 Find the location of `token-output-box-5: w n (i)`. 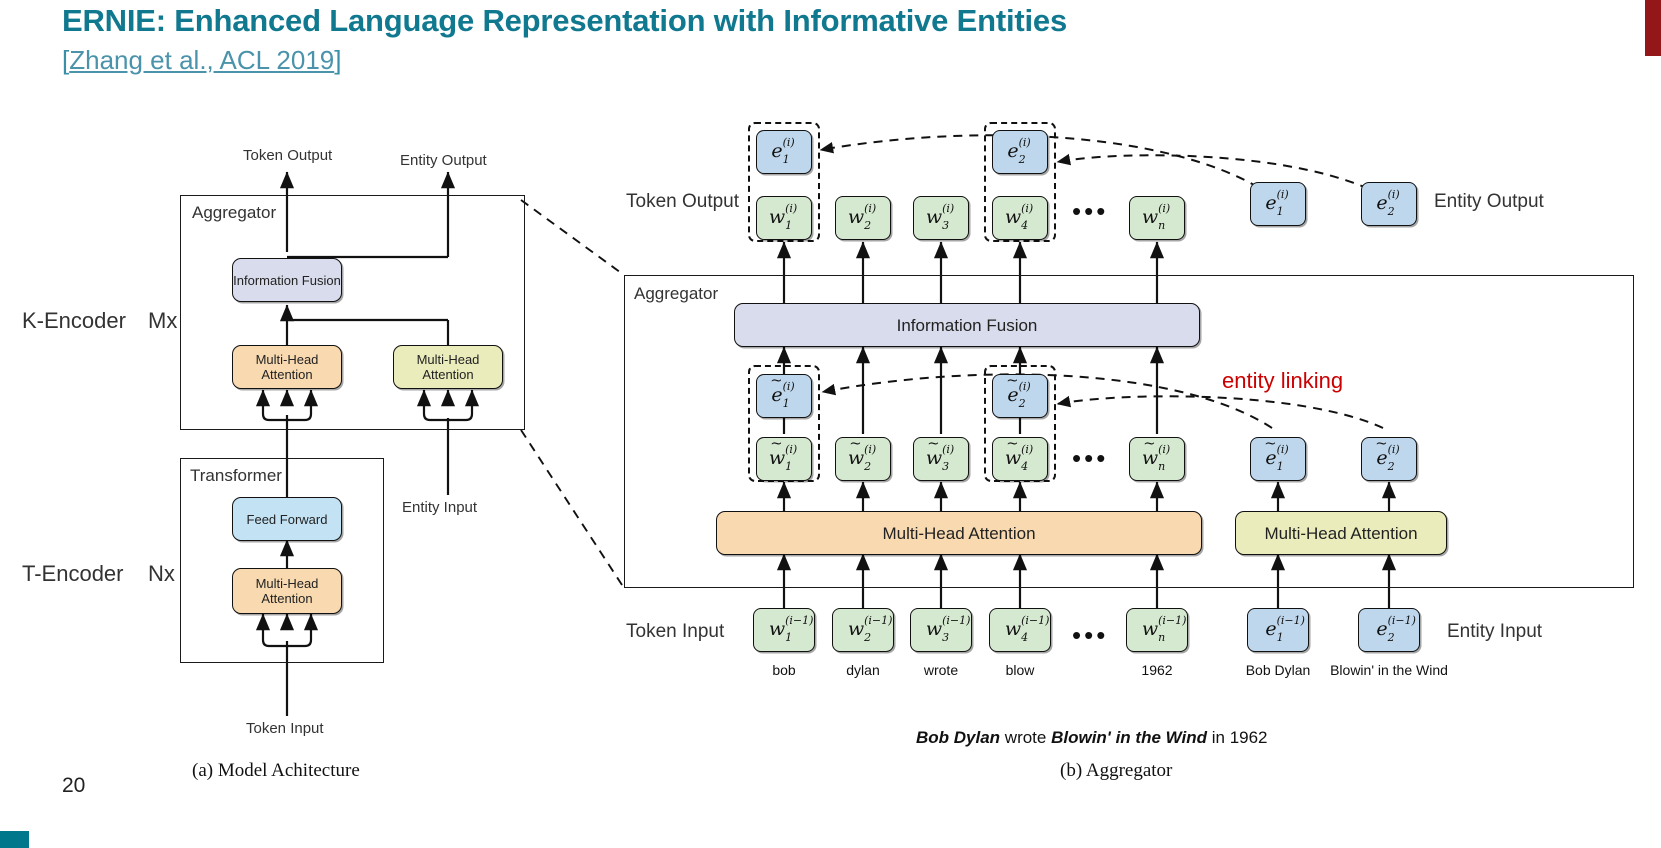

token-output-box-5: w n (i) is located at coordinates (1157, 218).